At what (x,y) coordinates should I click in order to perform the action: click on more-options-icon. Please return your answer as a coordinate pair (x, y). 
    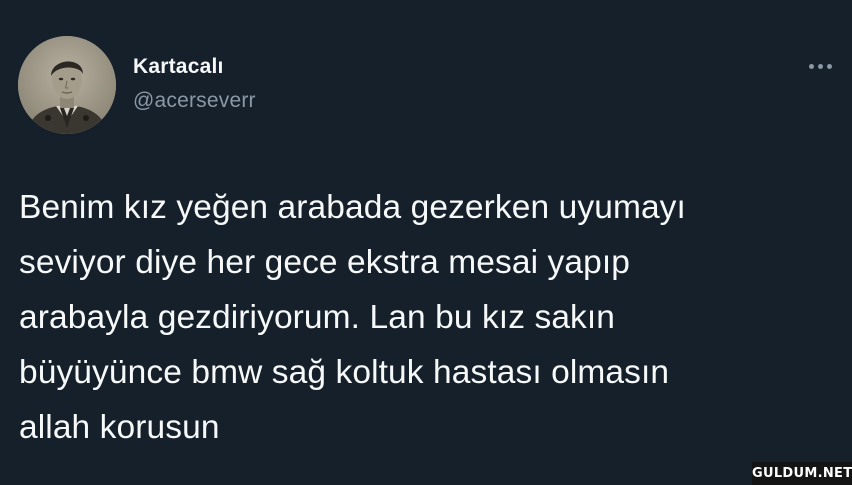
    Looking at the image, I should click on (820, 66).